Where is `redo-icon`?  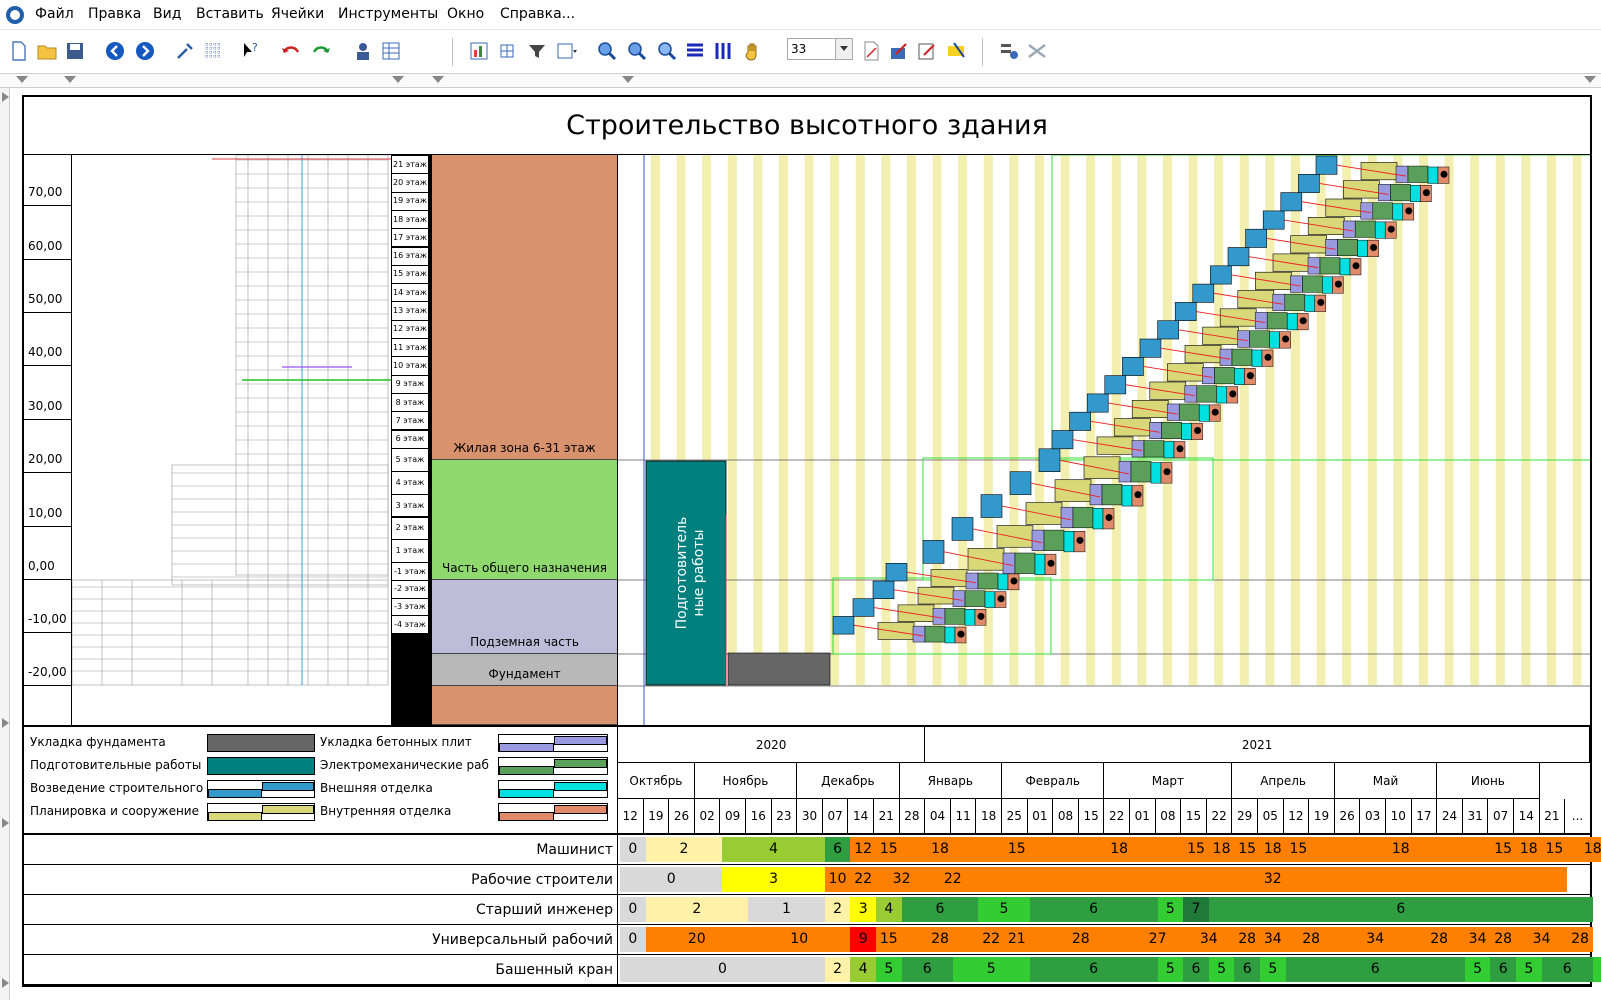 redo-icon is located at coordinates (321, 51).